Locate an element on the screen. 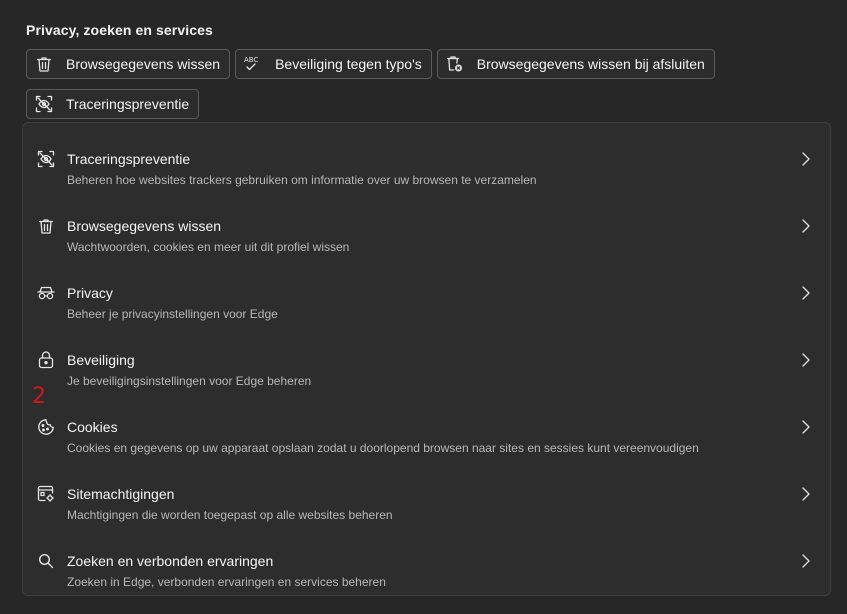  list-item-title: Sitemachtigingen is located at coordinates (121, 494).